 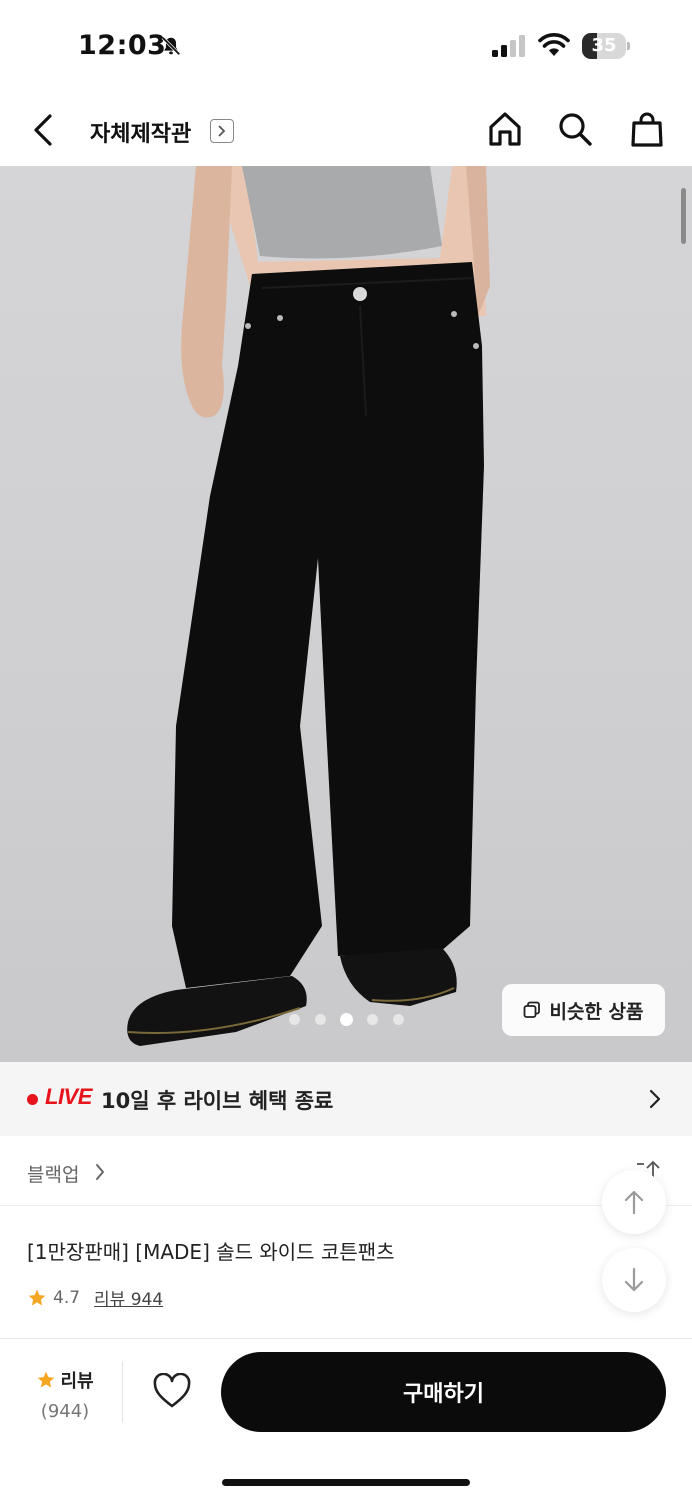 What do you see at coordinates (532, 1009) in the screenshot?
I see `copy-icon` at bounding box center [532, 1009].